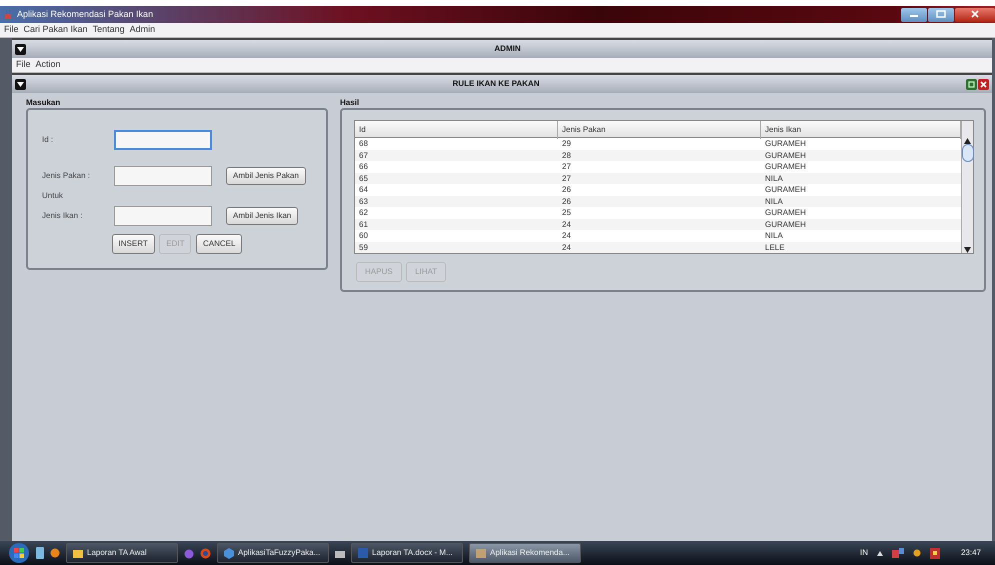 The image size is (995, 565). I want to click on scrollbar, so click(967, 187).